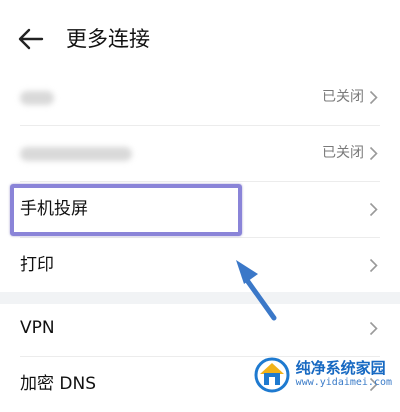 The height and width of the screenshot is (412, 400). What do you see at coordinates (126, 210) in the screenshot?
I see `highlight-box` at bounding box center [126, 210].